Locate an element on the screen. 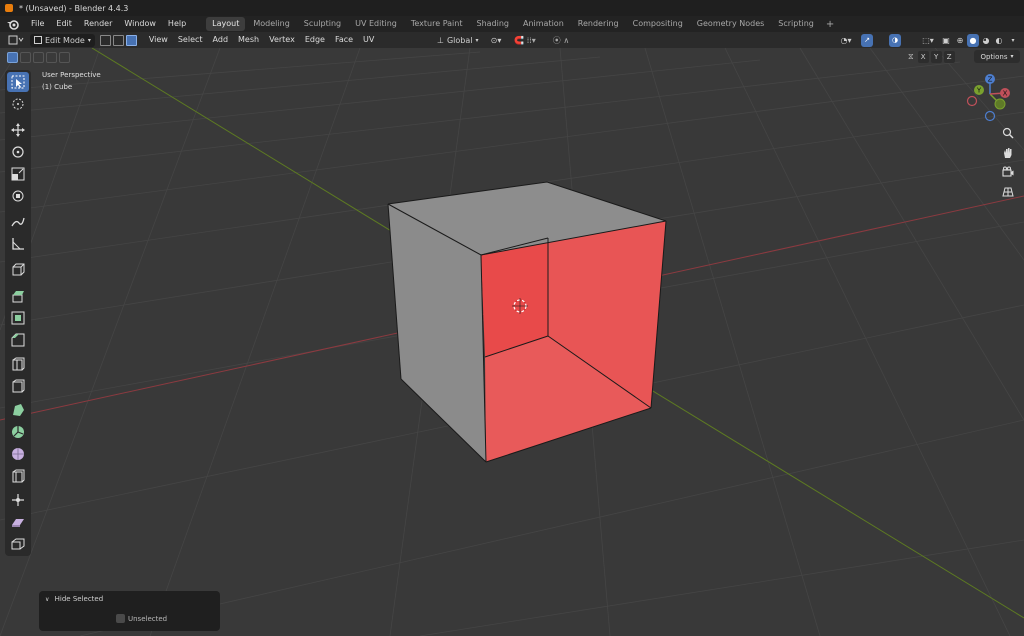 Image resolution: width=1024 pixels, height=636 pixels. shading-mode-group: ⊕ ● ◕ ◐ is located at coordinates (979, 40).